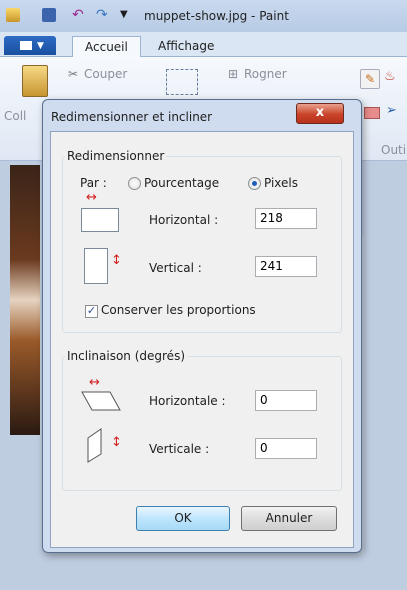 The image size is (407, 590). I want to click on skew-horizontal-label: Horizontale :, so click(187, 401).